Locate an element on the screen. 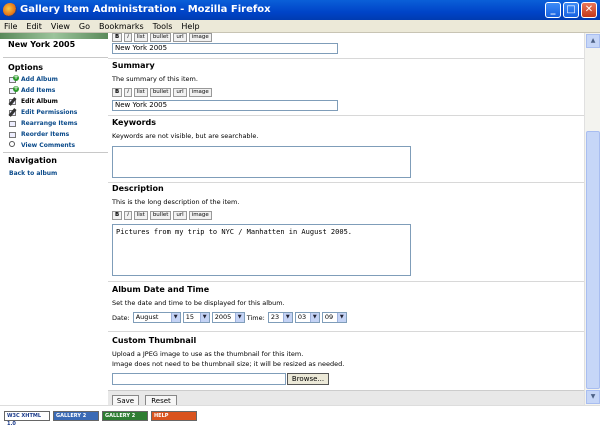 The height and width of the screenshot is (432, 600). sidebar-album-title: New York 2005 is located at coordinates (42, 44).